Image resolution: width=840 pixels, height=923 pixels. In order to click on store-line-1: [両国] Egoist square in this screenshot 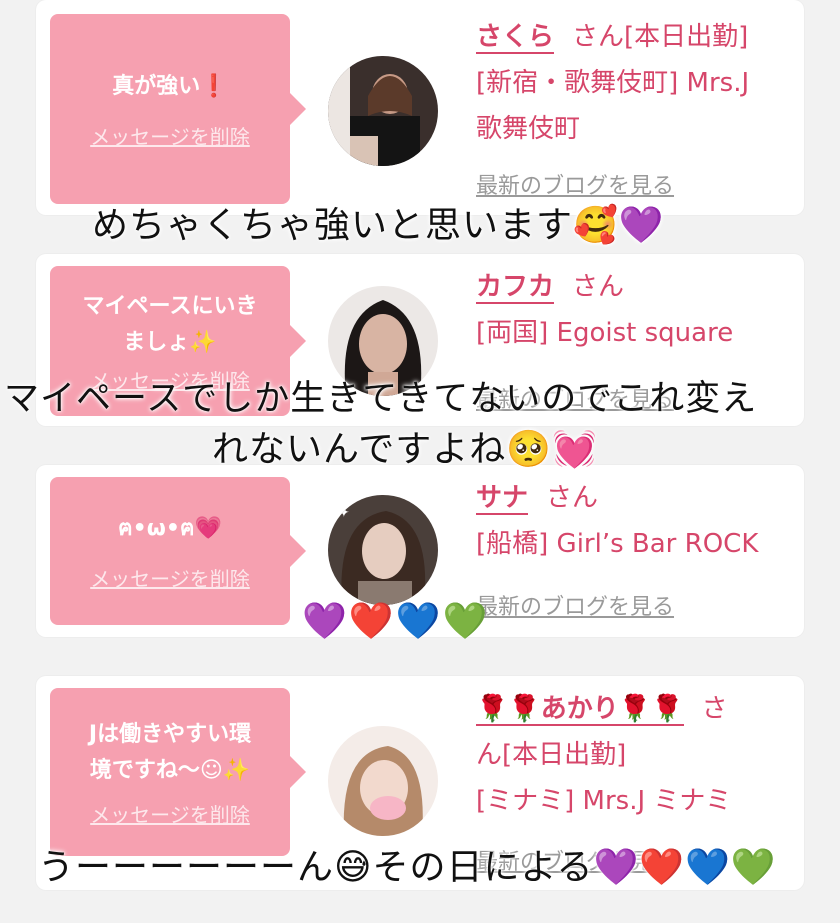, I will do `click(605, 333)`.